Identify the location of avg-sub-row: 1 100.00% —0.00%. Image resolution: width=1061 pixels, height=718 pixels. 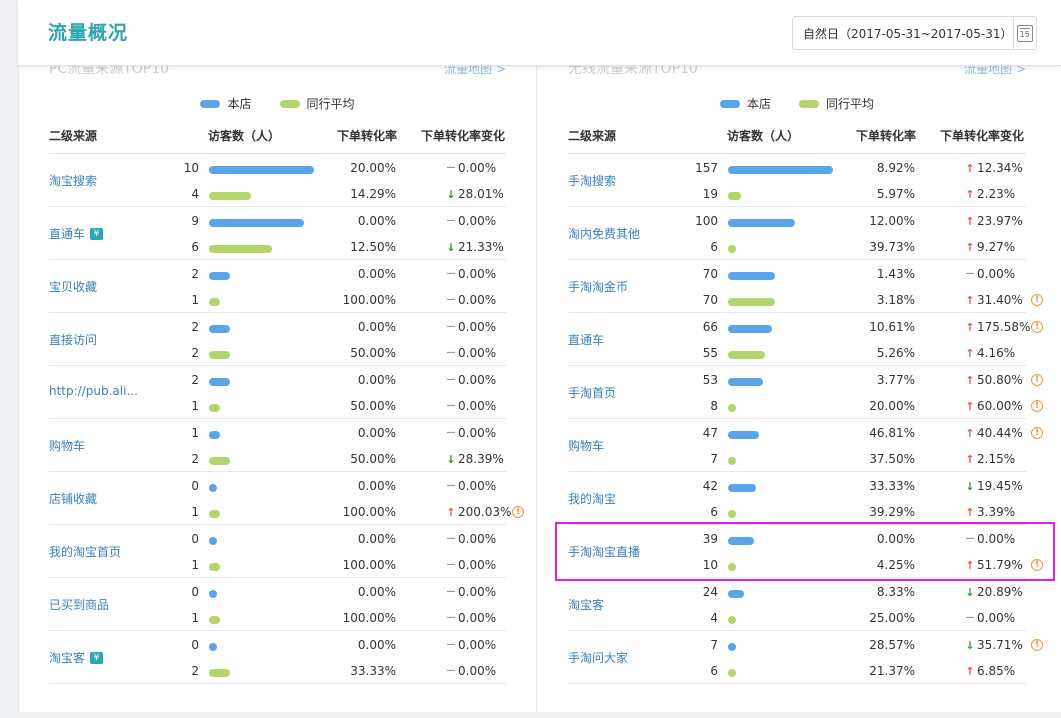
(277, 565).